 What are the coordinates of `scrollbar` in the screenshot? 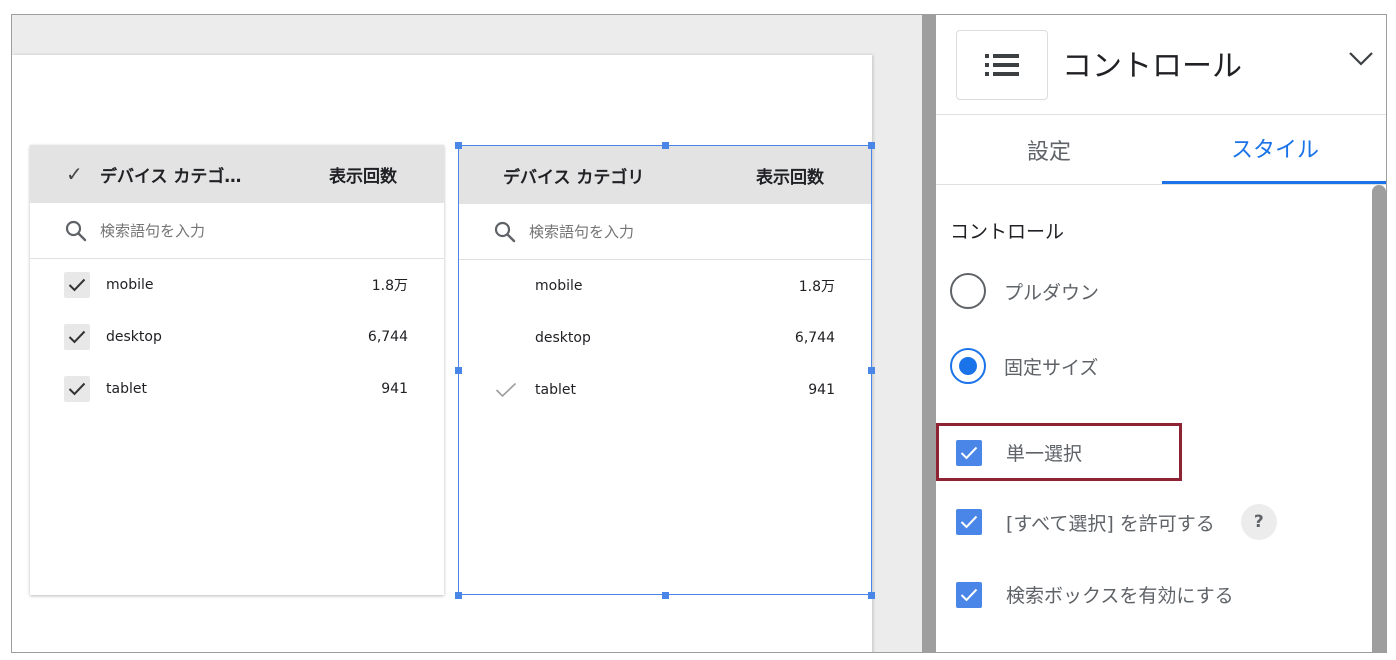 It's located at (1379, 418).